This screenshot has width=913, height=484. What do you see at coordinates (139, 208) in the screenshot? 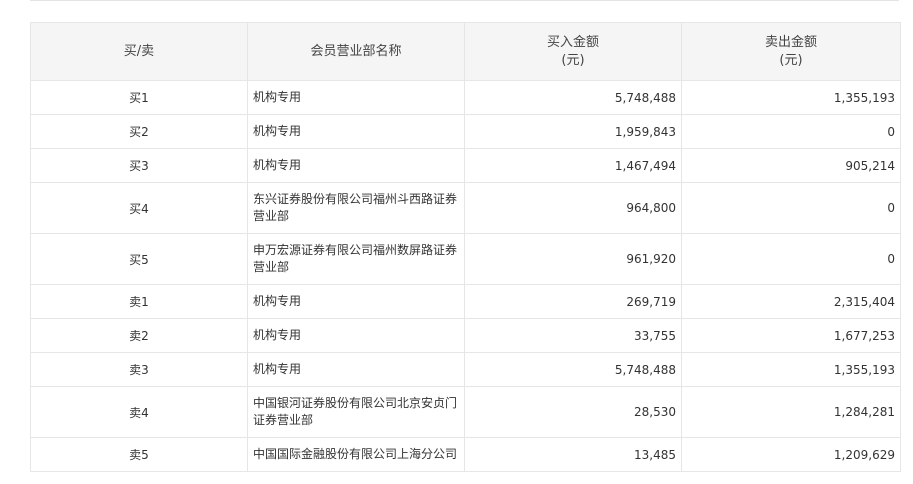
I see `row-direction: 买4` at bounding box center [139, 208].